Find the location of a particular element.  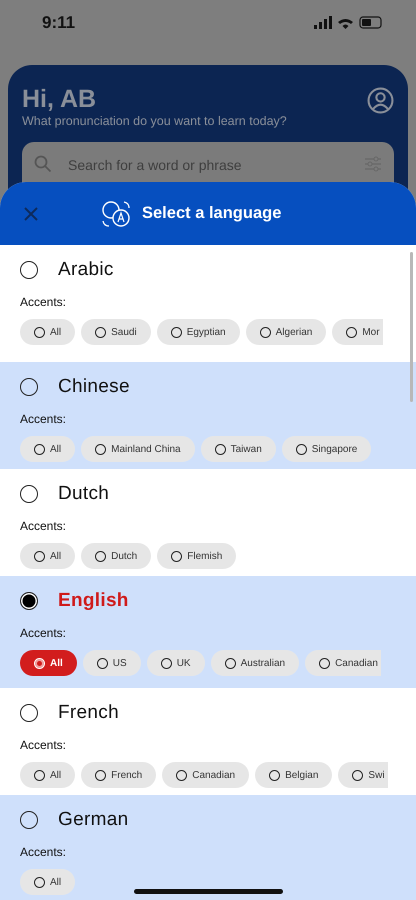

profile-icon is located at coordinates (380, 100).